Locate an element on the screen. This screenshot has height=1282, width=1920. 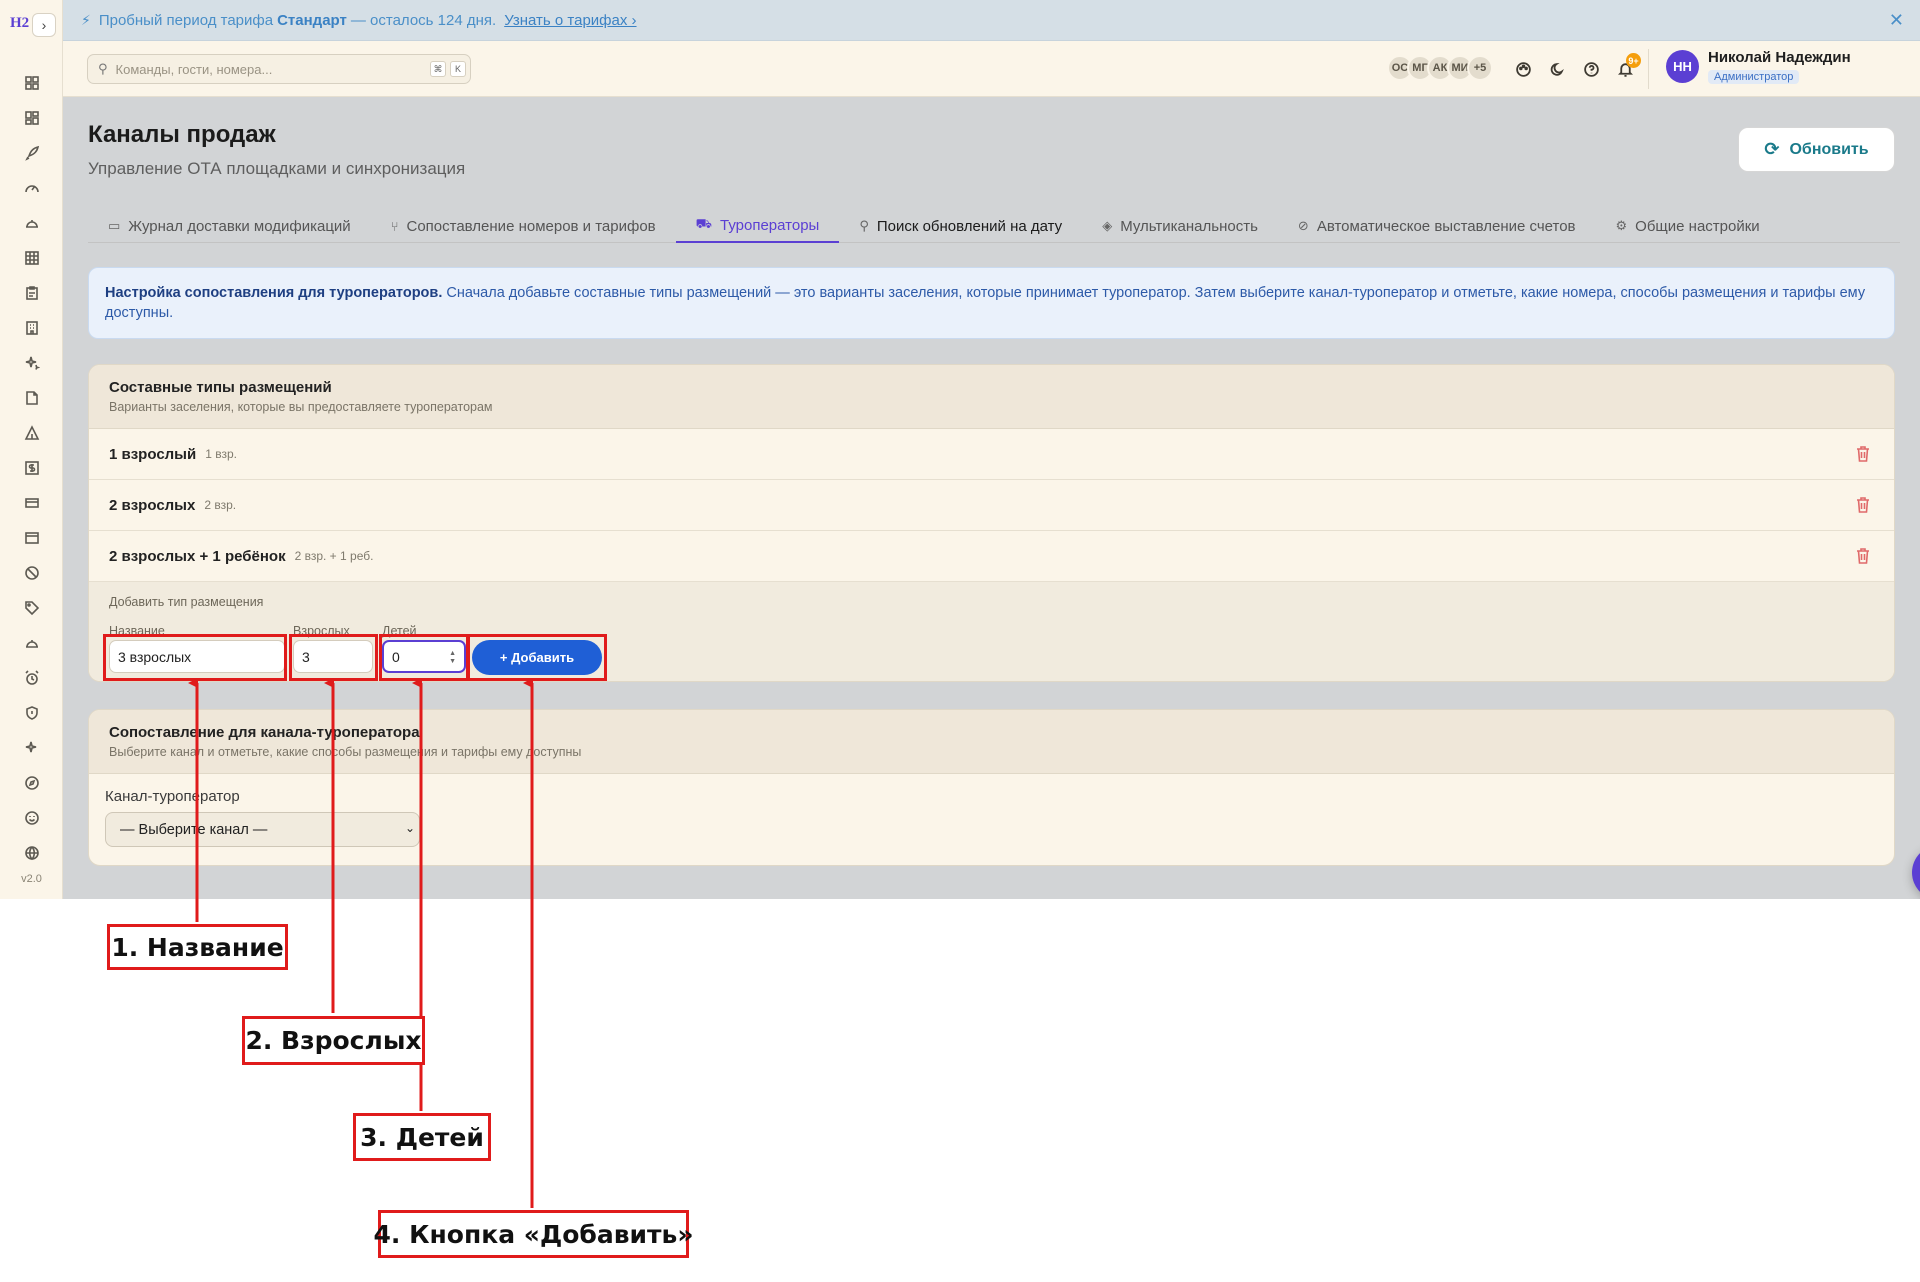
callout-children: 3. Детей is located at coordinates (422, 1137).